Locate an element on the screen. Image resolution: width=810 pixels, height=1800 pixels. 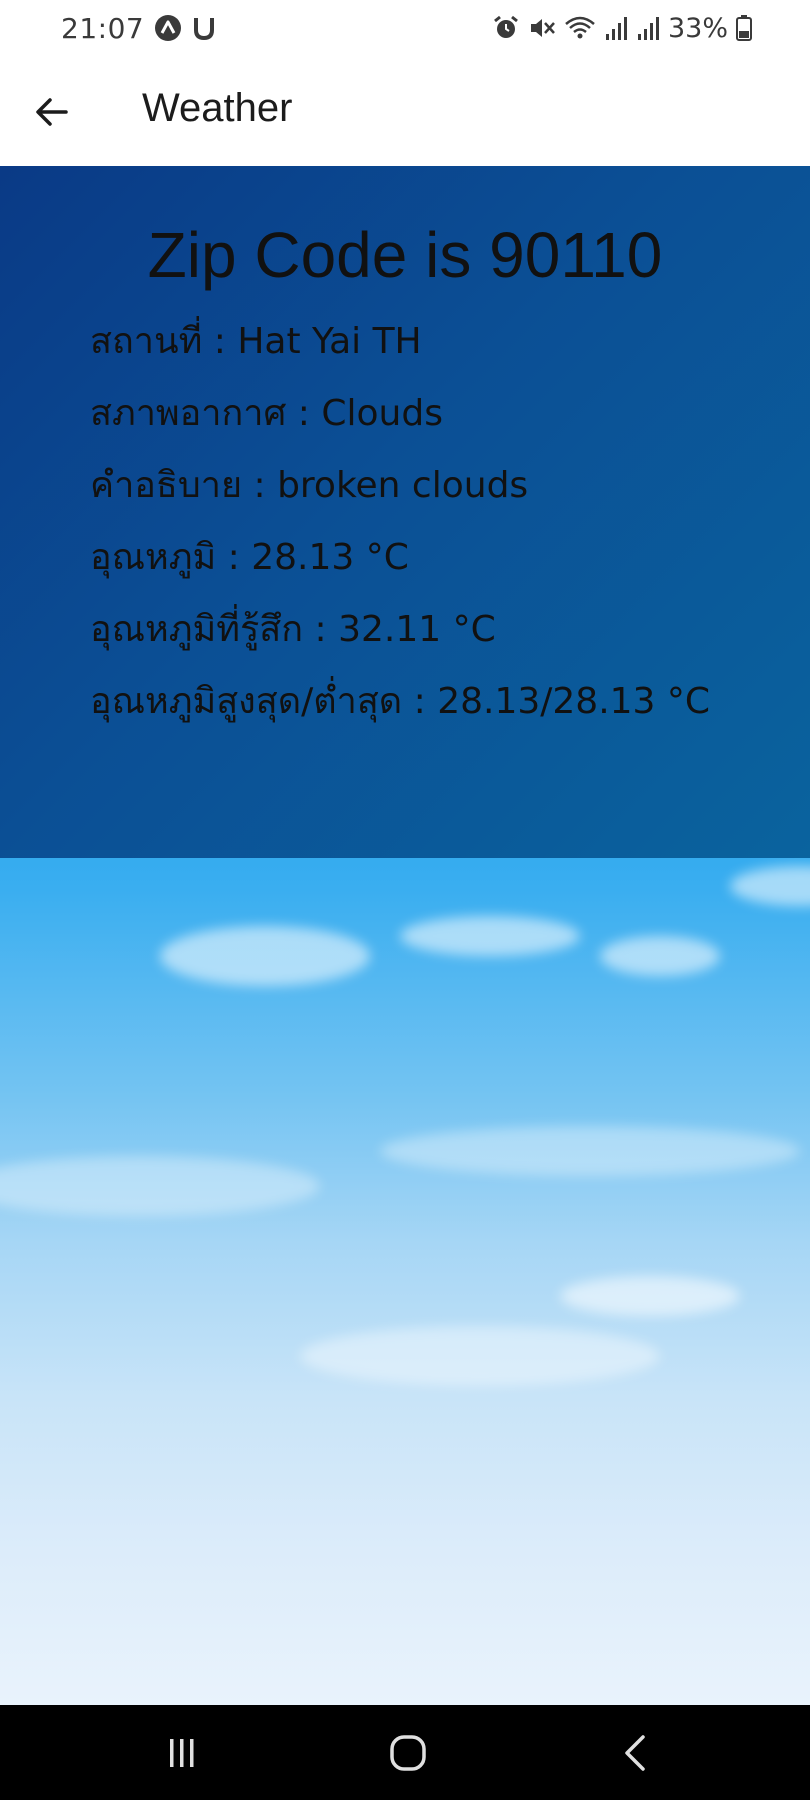
battery-icon is located at coordinates (744, 28).